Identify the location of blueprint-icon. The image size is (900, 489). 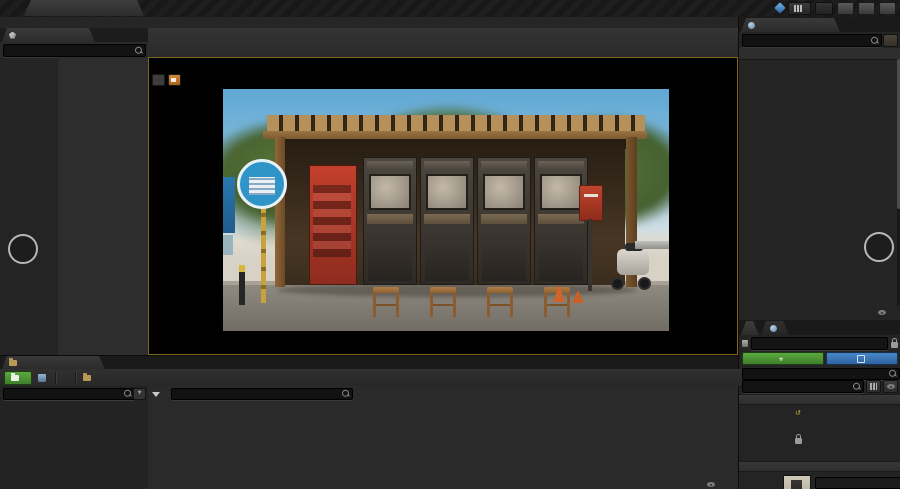
(861, 358).